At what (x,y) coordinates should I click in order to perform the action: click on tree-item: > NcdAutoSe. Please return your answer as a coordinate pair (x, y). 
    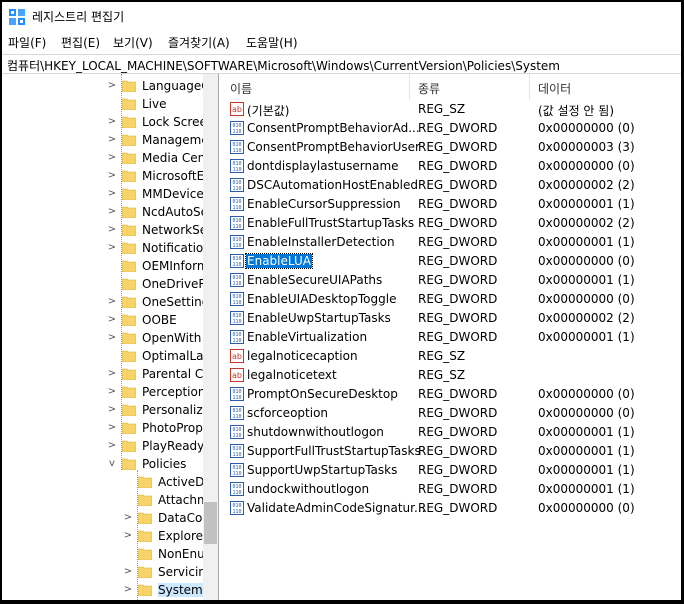
    Looking at the image, I should click on (106, 213).